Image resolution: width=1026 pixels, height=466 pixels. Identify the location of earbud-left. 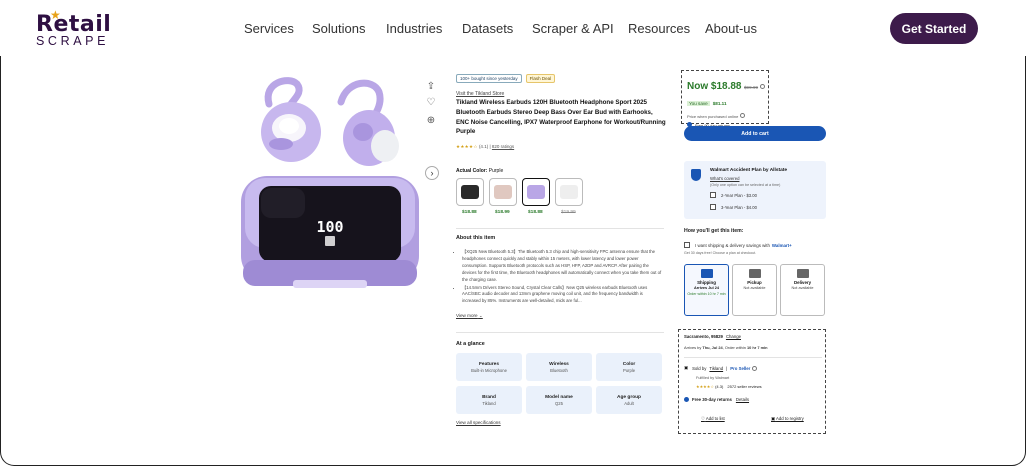
(291, 119).